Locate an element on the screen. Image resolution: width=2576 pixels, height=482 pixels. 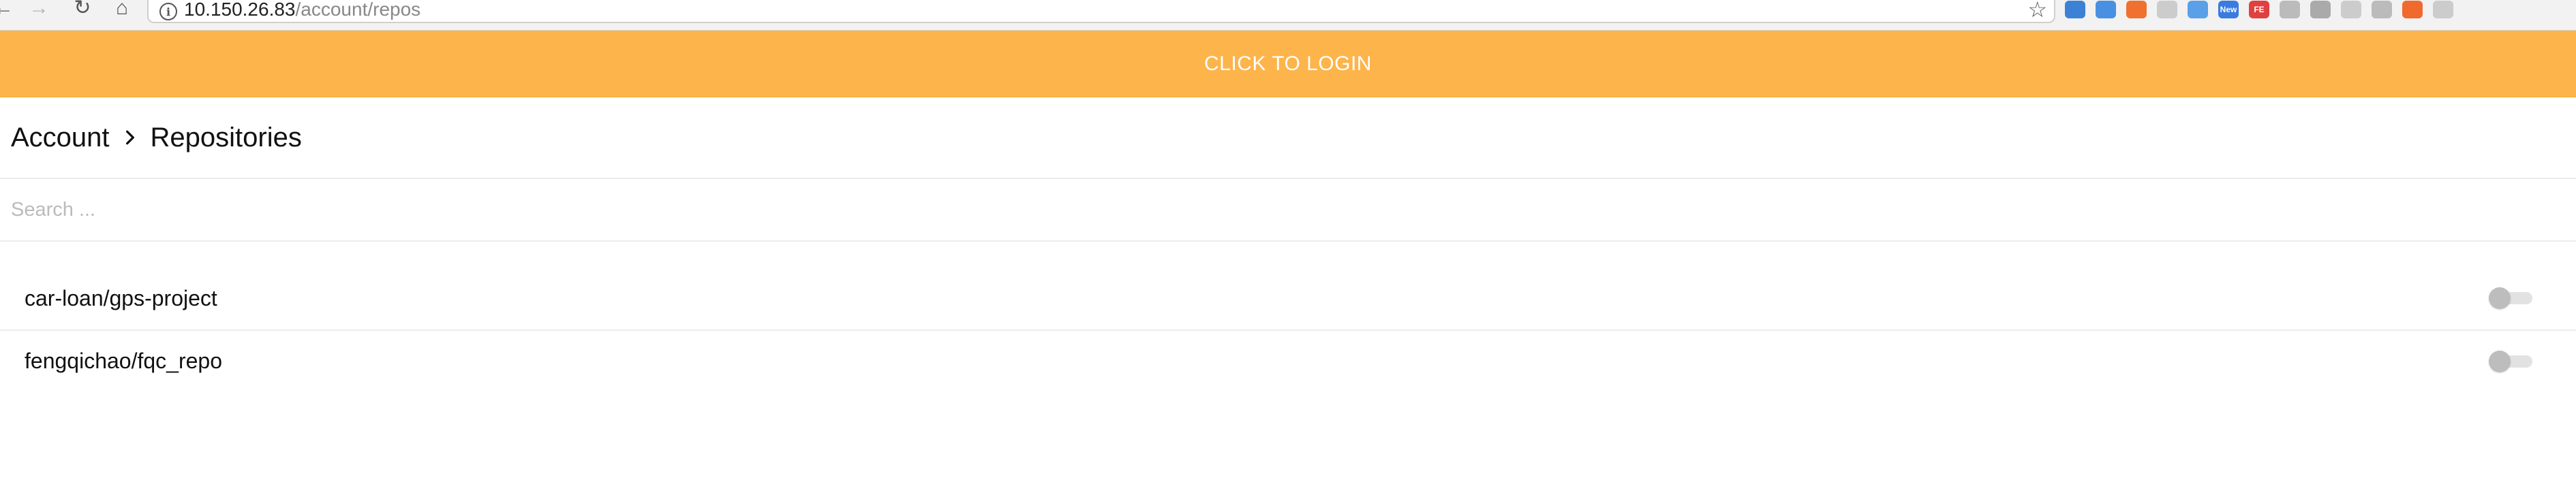
back-icon: ← is located at coordinates (7, 9).